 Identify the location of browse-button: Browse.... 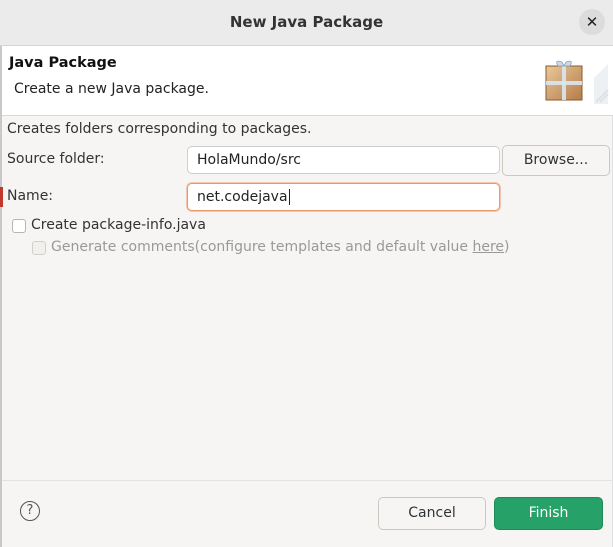
(556, 160).